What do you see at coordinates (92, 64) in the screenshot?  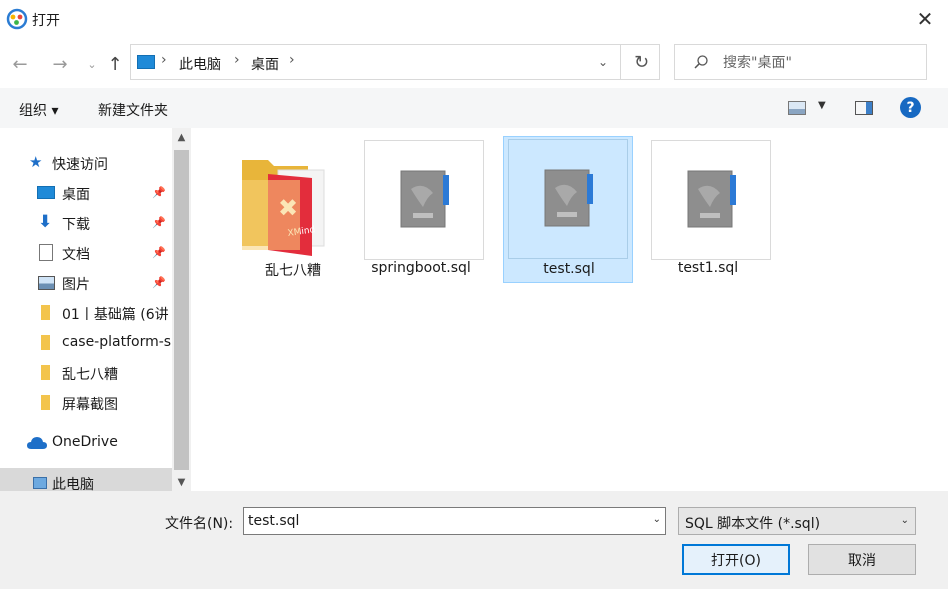 I see `recent-locations-chevron-icon: ⌄` at bounding box center [92, 64].